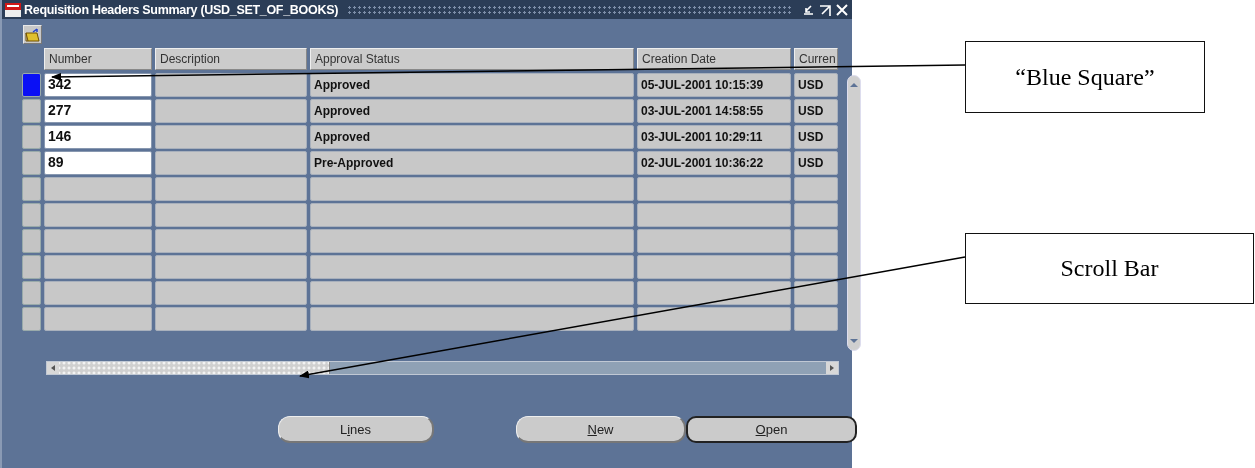  I want to click on table-cell: 05-JUL-2001 10:15:39, so click(714, 85).